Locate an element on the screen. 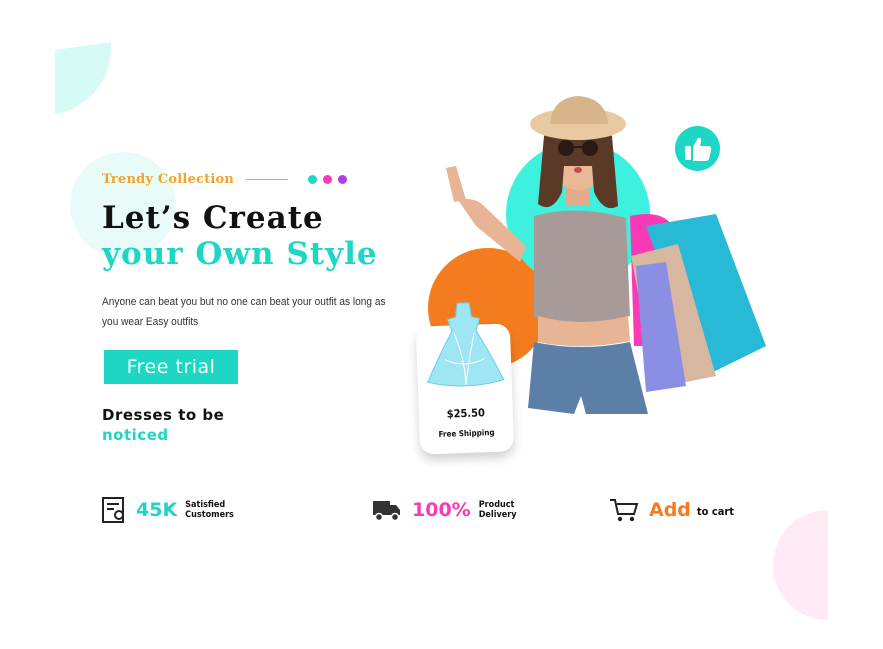 The height and width of the screenshot is (649, 883). feature-customers: 45K Satisfied Customers is located at coordinates (168, 510).